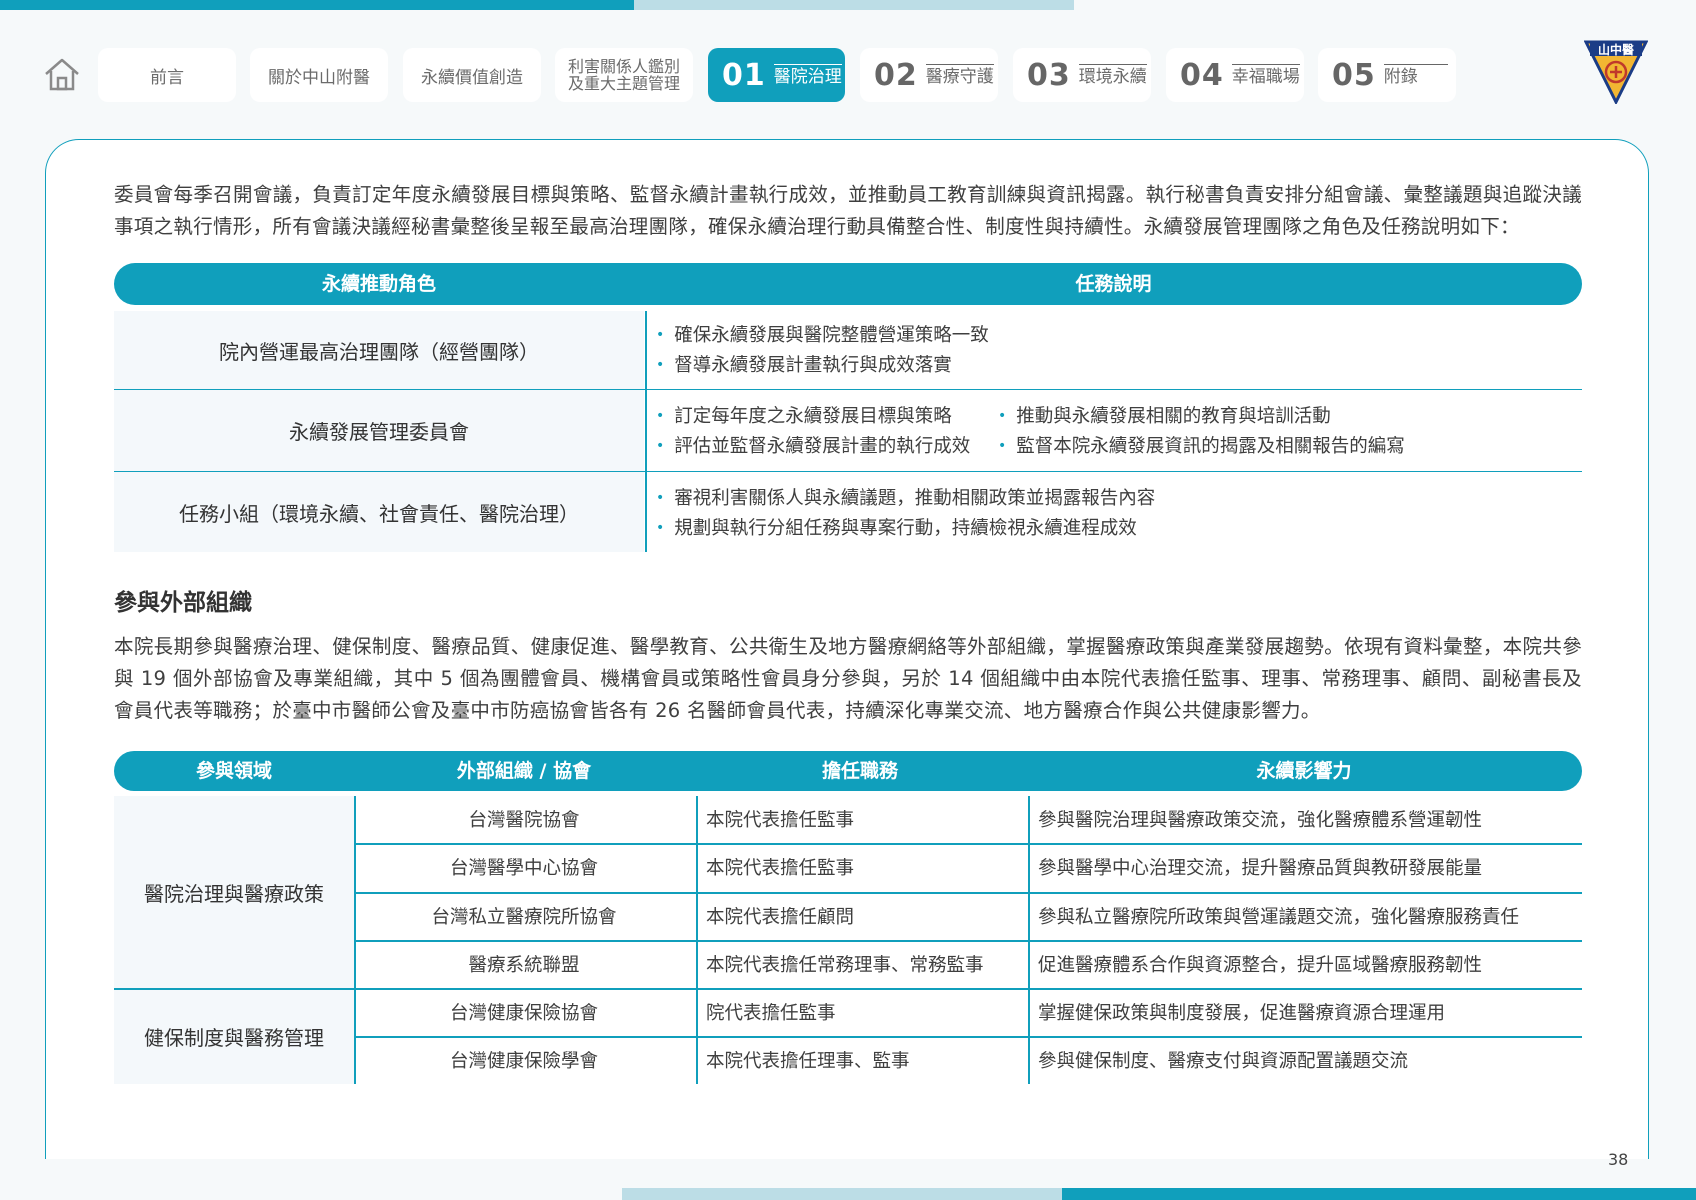 The height and width of the screenshot is (1200, 1696). Describe the element at coordinates (1279, 917) in the screenshot. I see `org-impact: 參與私立醫療院所政策與營運議題交流，強化醫療服務責任` at that location.